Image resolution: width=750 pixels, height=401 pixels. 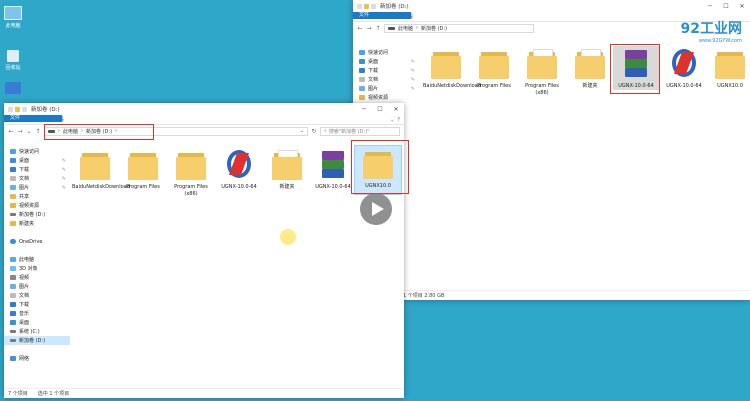 What do you see at coordinates (590, 63) in the screenshot?
I see `folder-doc-icon` at bounding box center [590, 63].